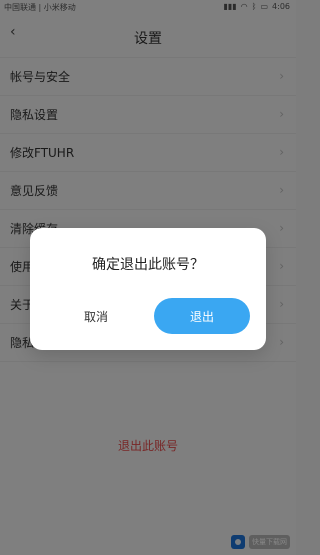  I want to click on cancel-label: 取消, so click(95, 317).